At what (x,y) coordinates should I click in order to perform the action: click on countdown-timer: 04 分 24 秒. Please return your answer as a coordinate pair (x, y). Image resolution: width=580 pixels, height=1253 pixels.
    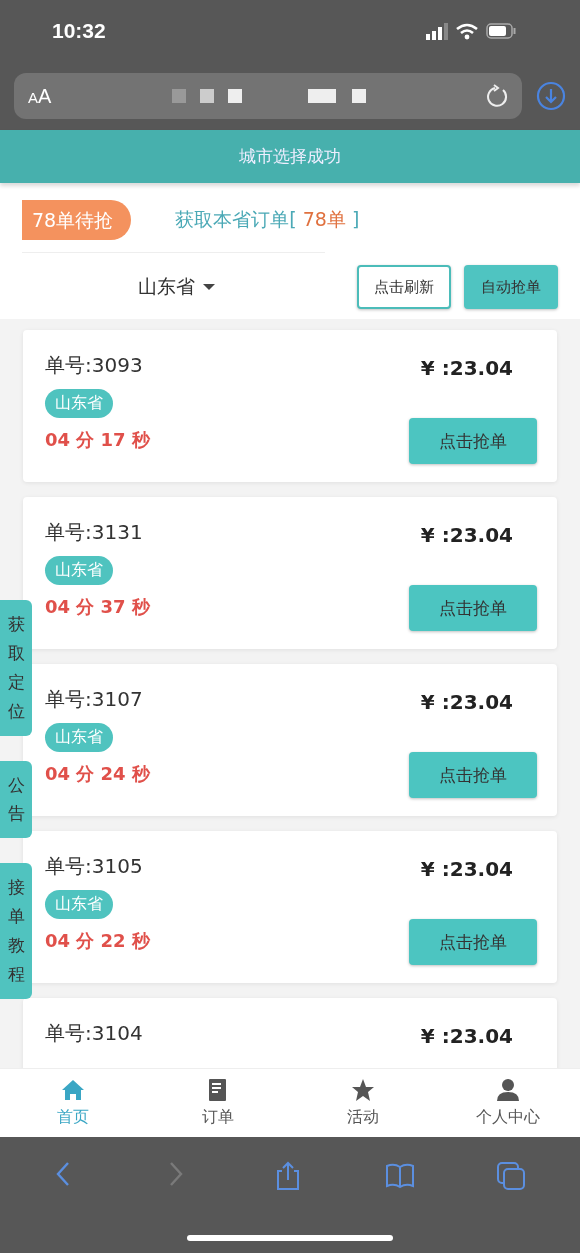
    Looking at the image, I should click on (98, 774).